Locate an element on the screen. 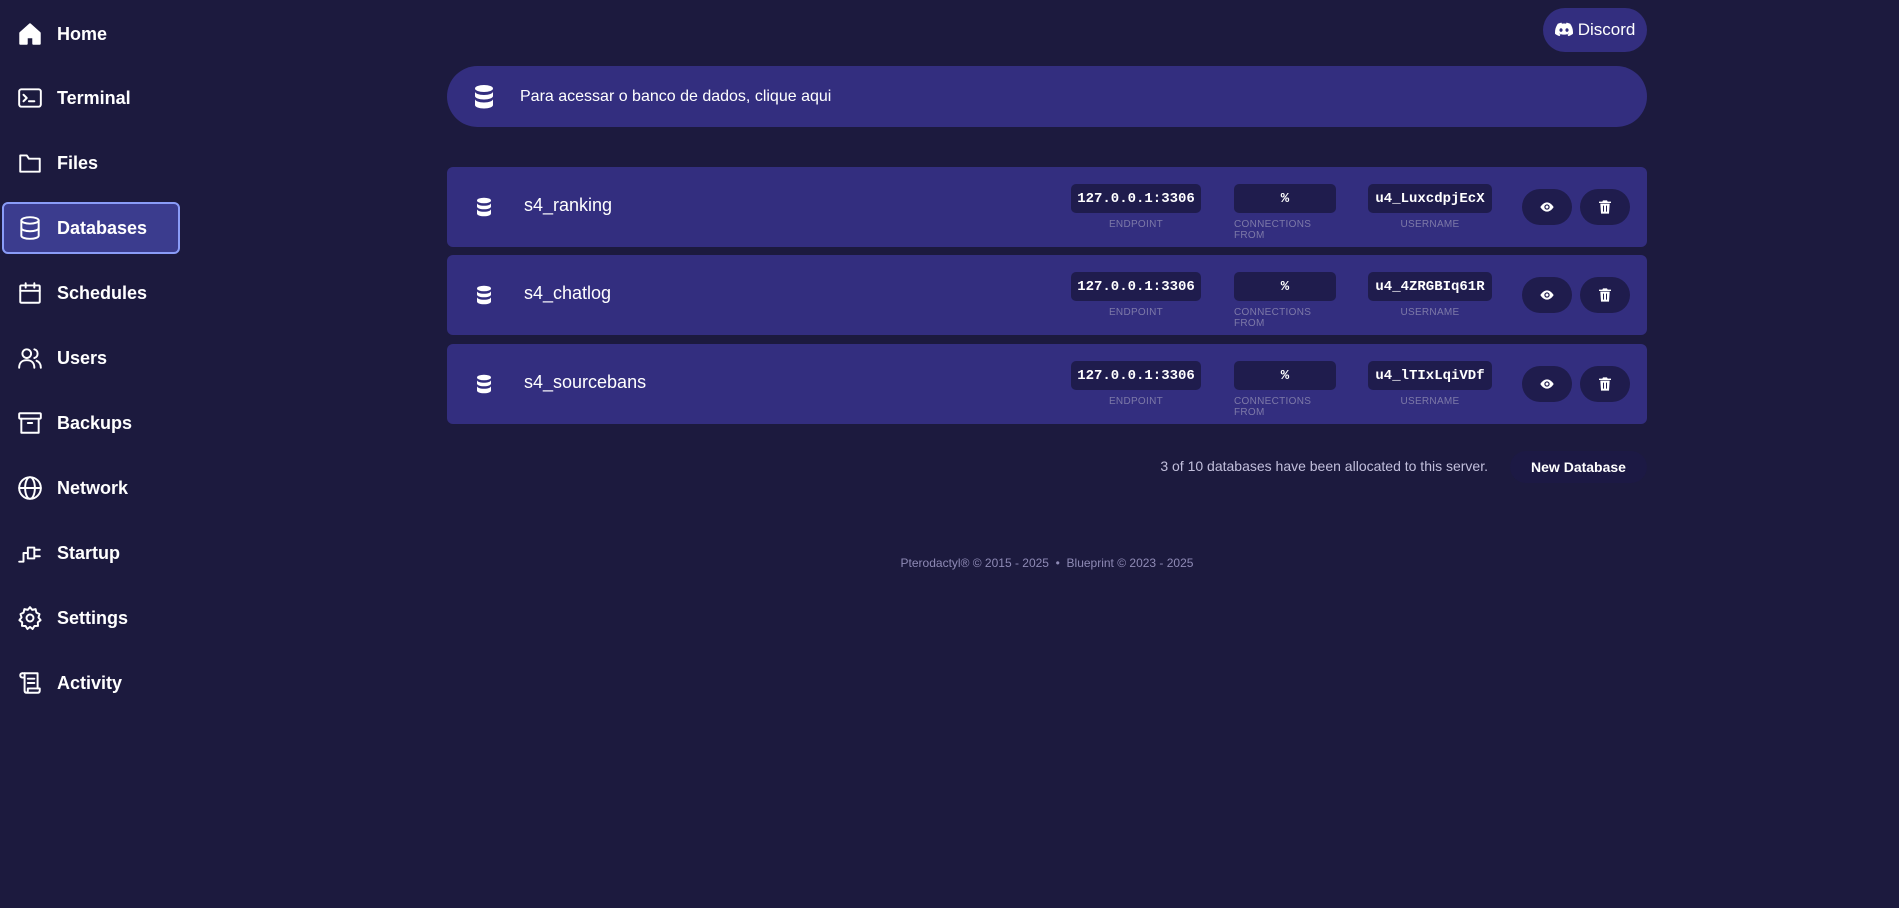  sidebar-item-startup: Startup is located at coordinates (91, 553).